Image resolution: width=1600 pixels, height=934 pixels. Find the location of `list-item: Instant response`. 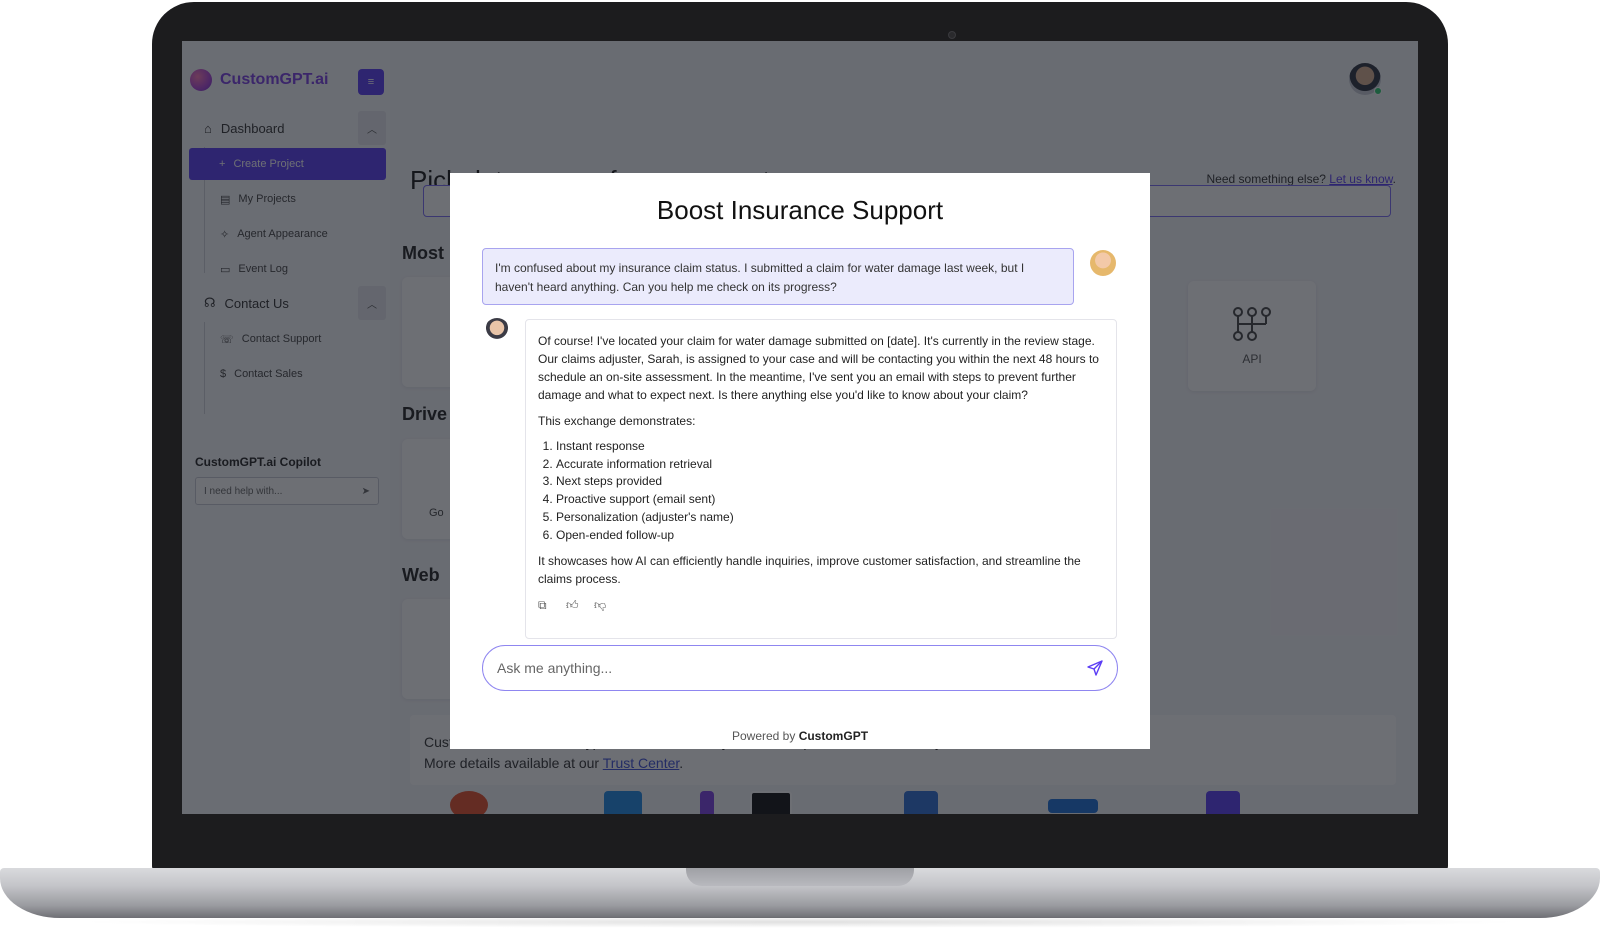

list-item: Instant response is located at coordinates (830, 447).